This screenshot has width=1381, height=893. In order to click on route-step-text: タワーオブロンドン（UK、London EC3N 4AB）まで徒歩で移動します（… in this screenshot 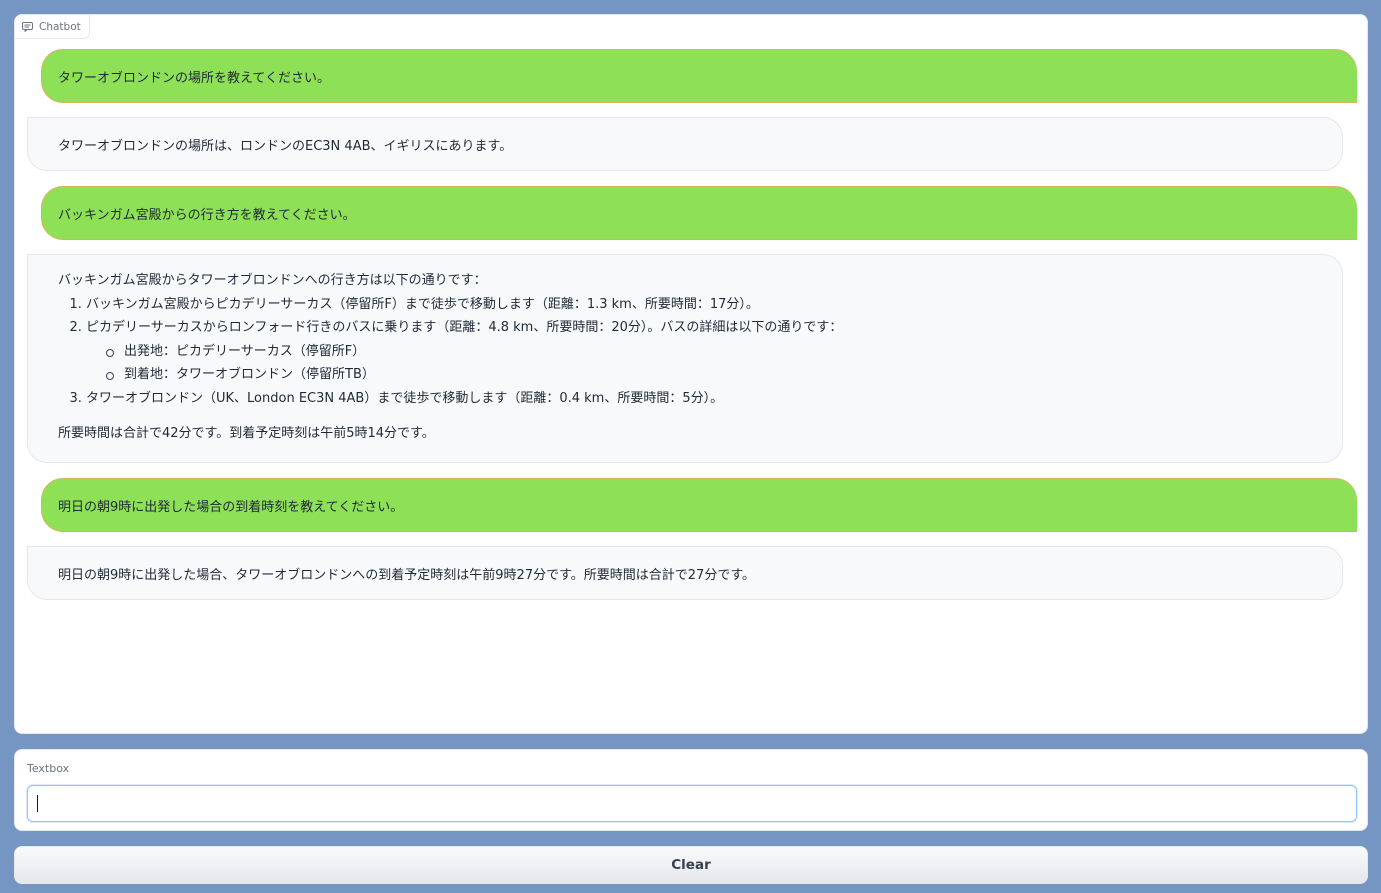, I will do `click(405, 398)`.